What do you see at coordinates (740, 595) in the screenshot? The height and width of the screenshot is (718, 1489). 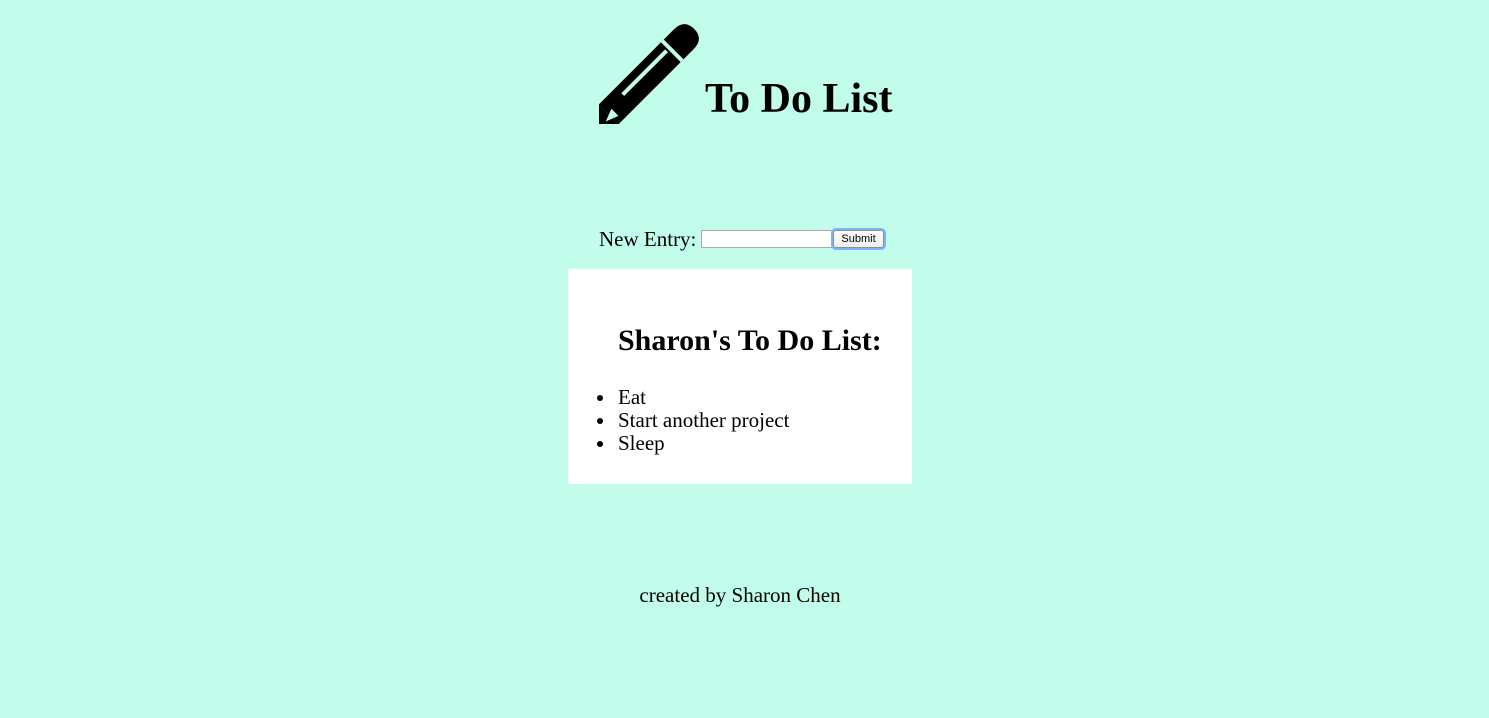 I see `footer-credit: created by Sharon Chen` at bounding box center [740, 595].